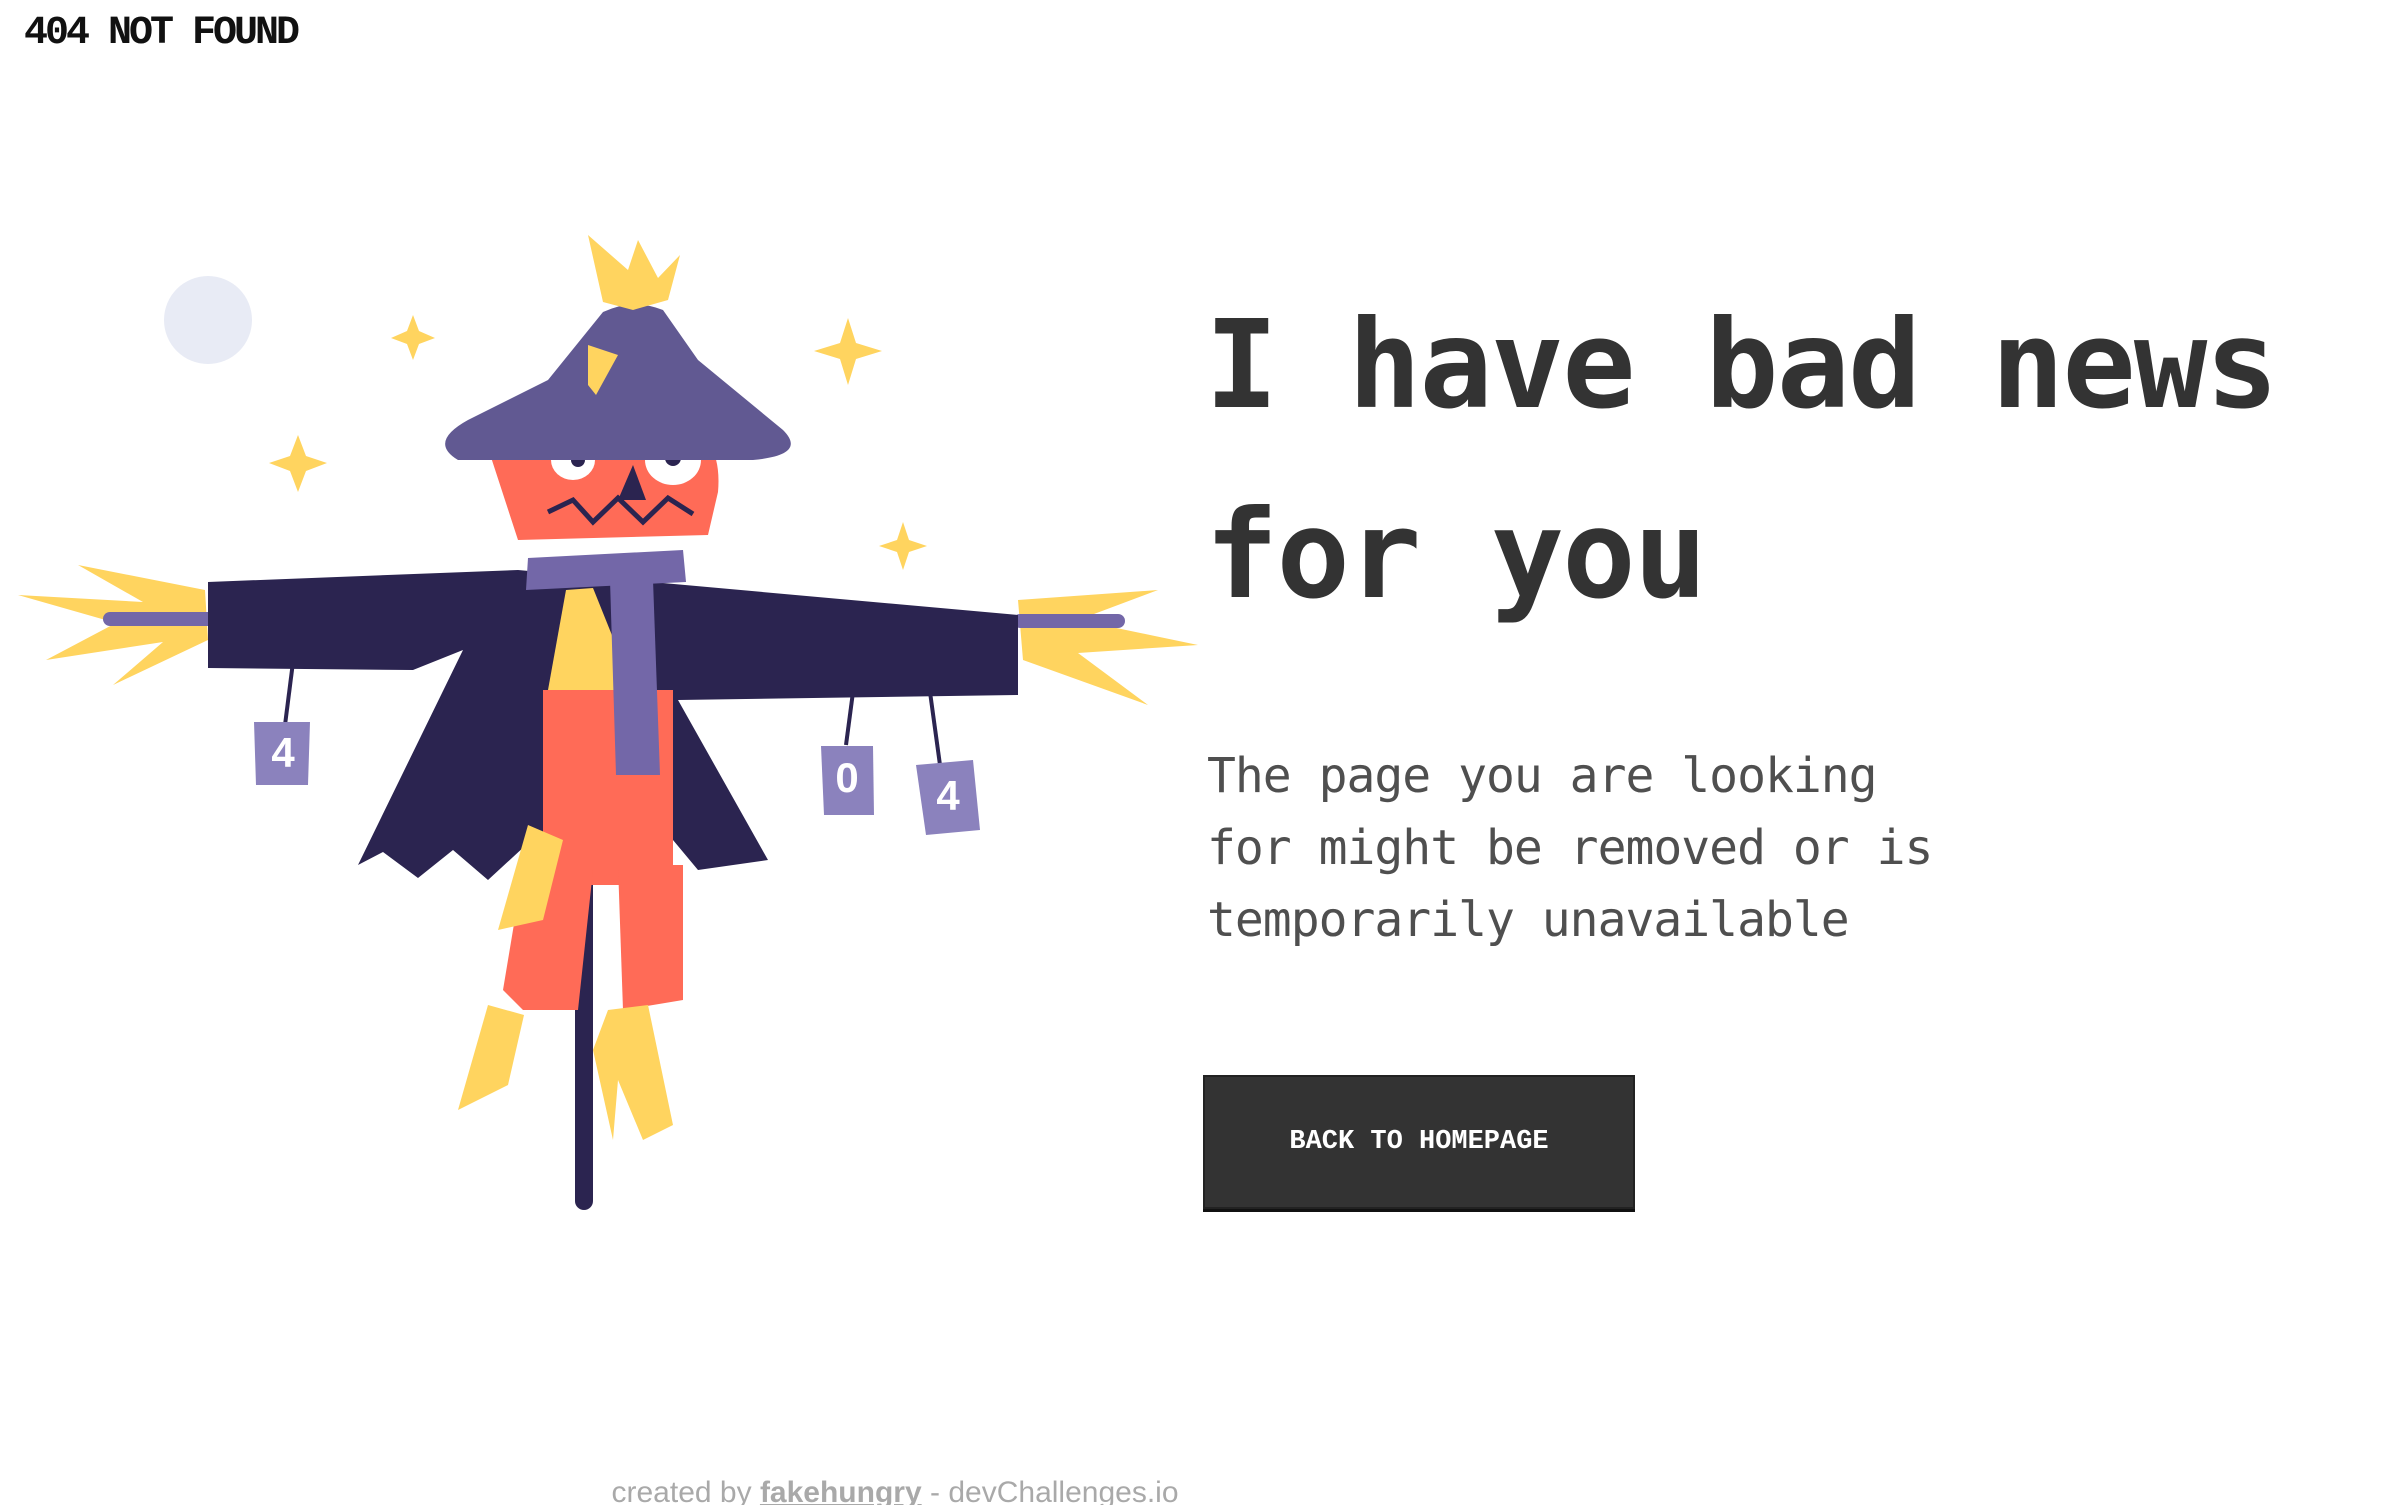 The image size is (2383, 1505). Describe the element at coordinates (681, 1490) in the screenshot. I see `footer-prefix: created by` at that location.